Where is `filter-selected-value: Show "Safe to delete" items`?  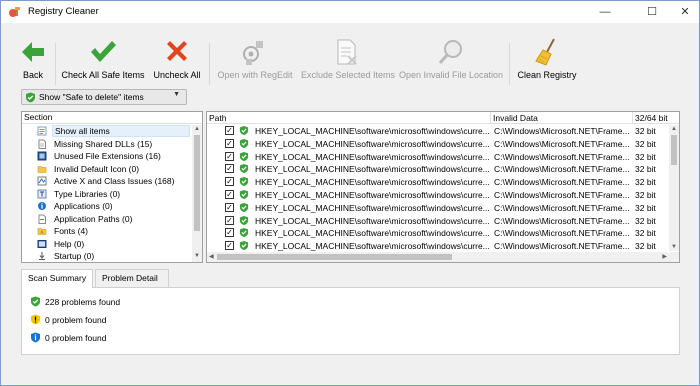
filter-selected-value: Show "Safe to delete" items is located at coordinates (91, 97).